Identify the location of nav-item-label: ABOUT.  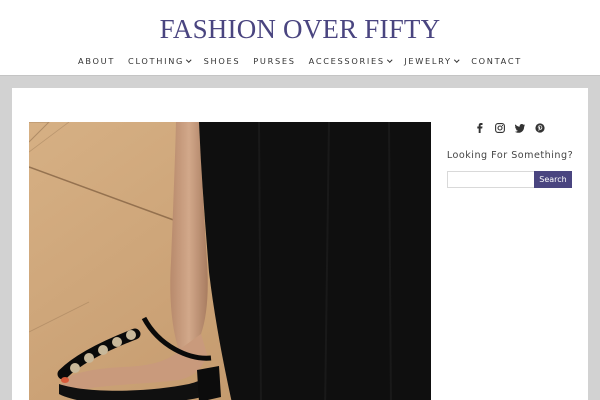
(97, 61).